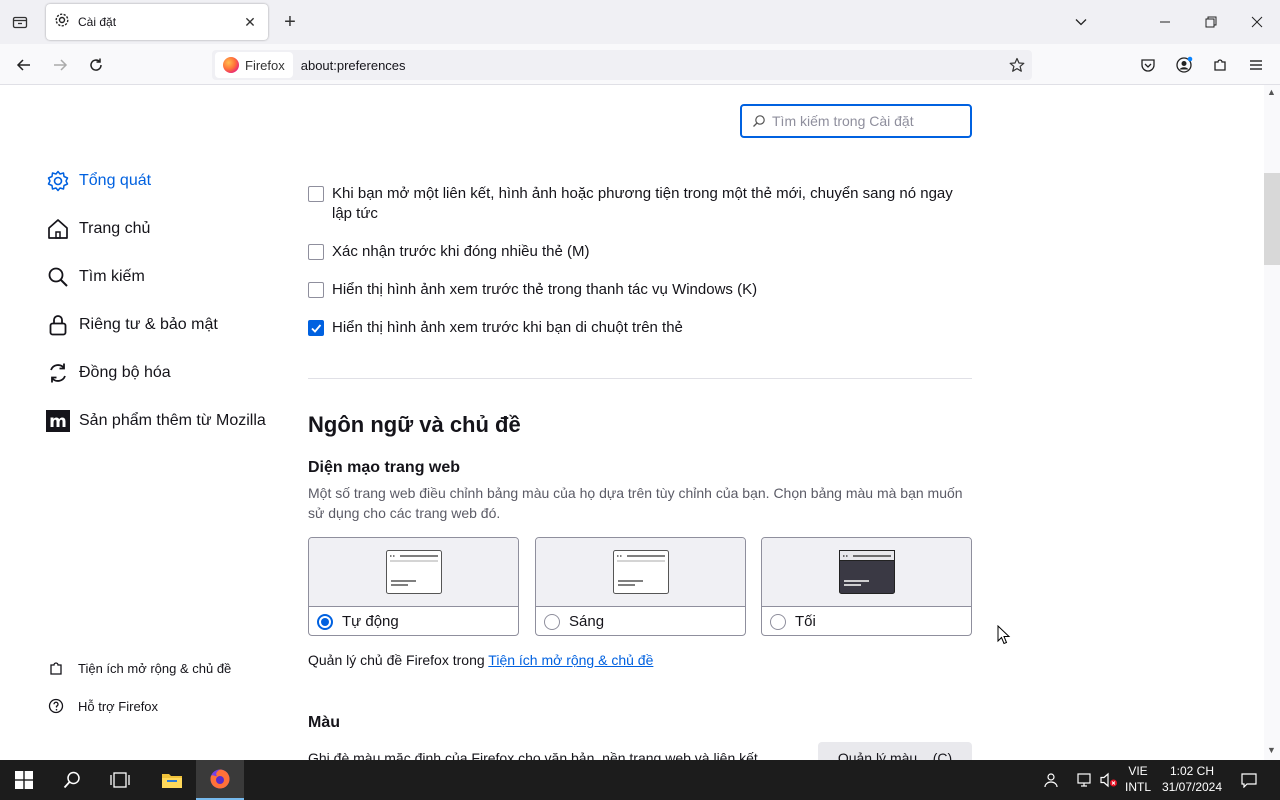 The height and width of the screenshot is (800, 1280). I want to click on radio-selected, so click(325, 621).